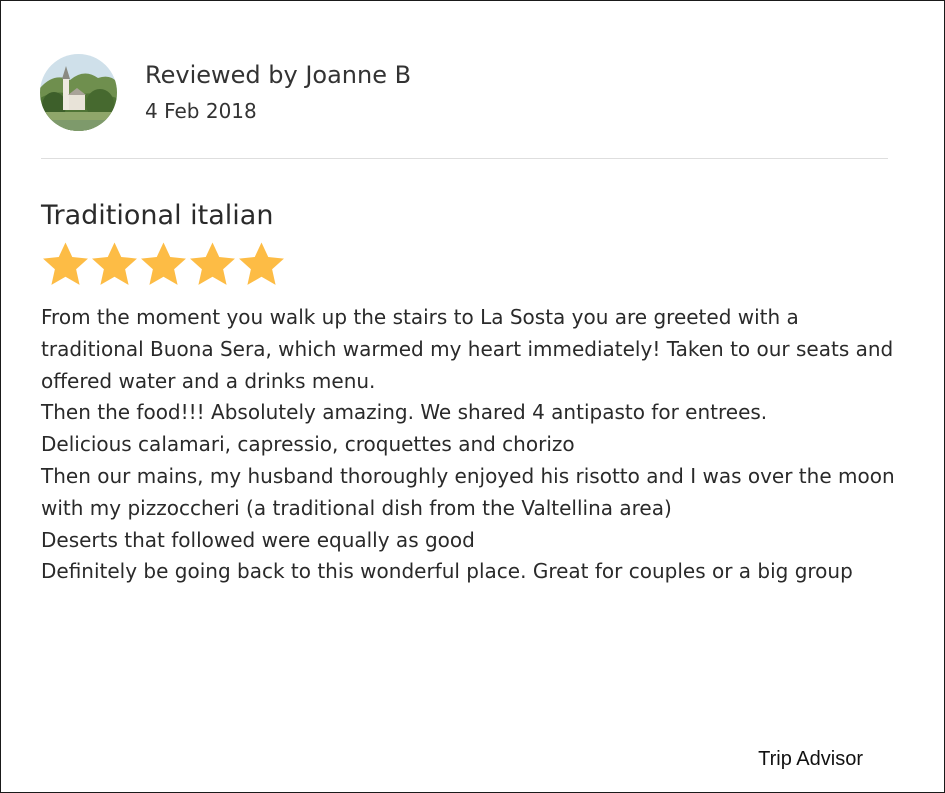 The width and height of the screenshot is (945, 793). What do you see at coordinates (201, 111) in the screenshot?
I see `review-date: 4 Feb 2018` at bounding box center [201, 111].